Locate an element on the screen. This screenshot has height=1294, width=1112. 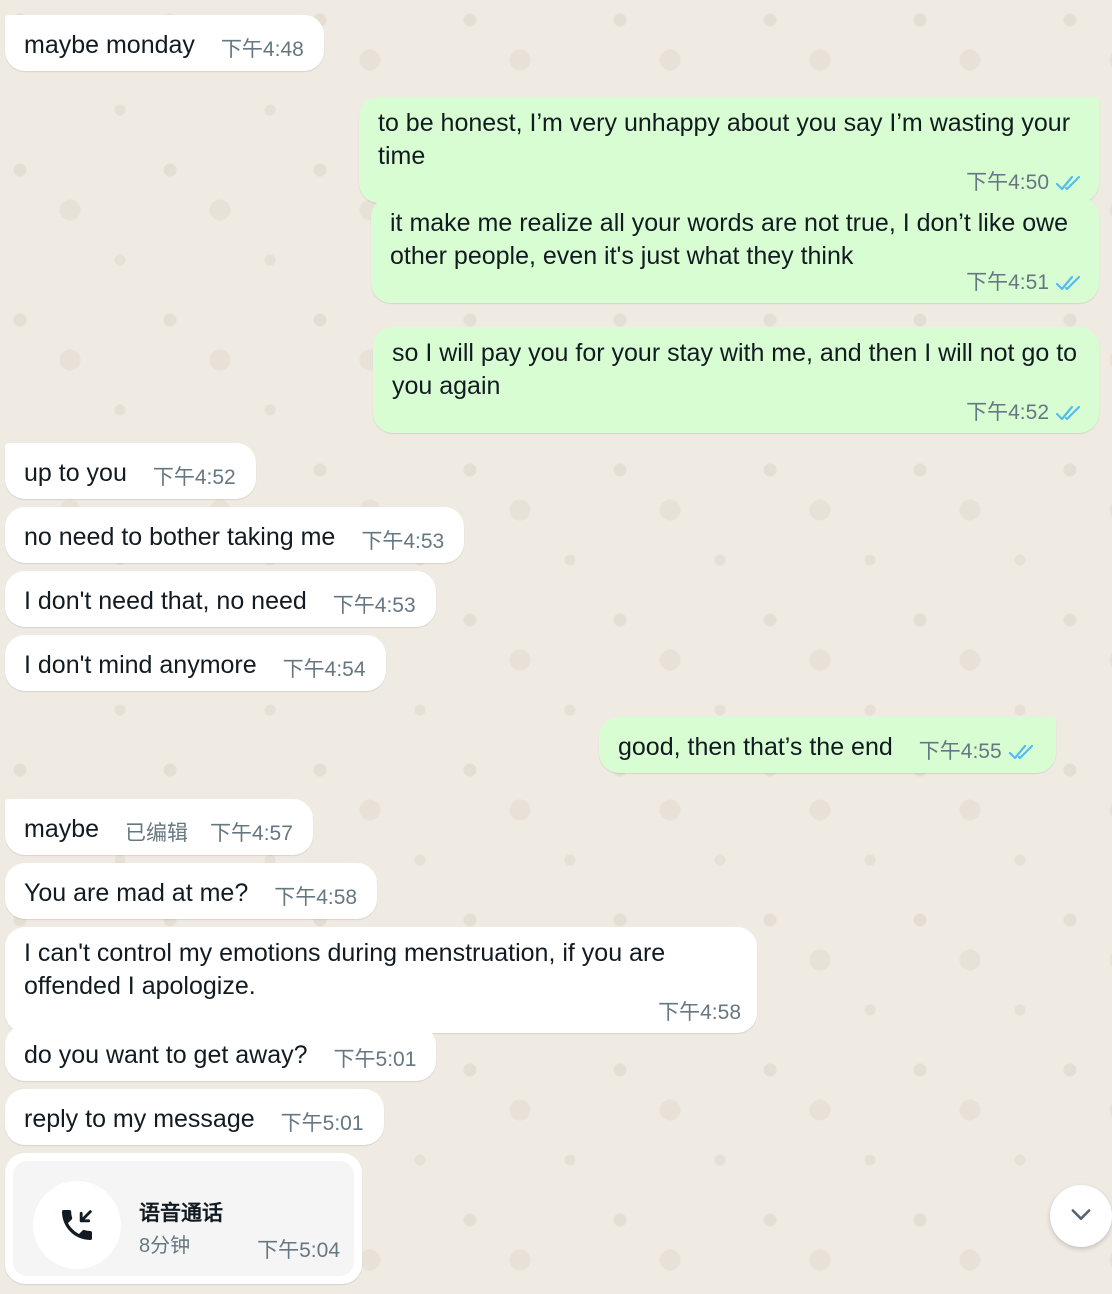
message-text: maybe is located at coordinates (62, 829).